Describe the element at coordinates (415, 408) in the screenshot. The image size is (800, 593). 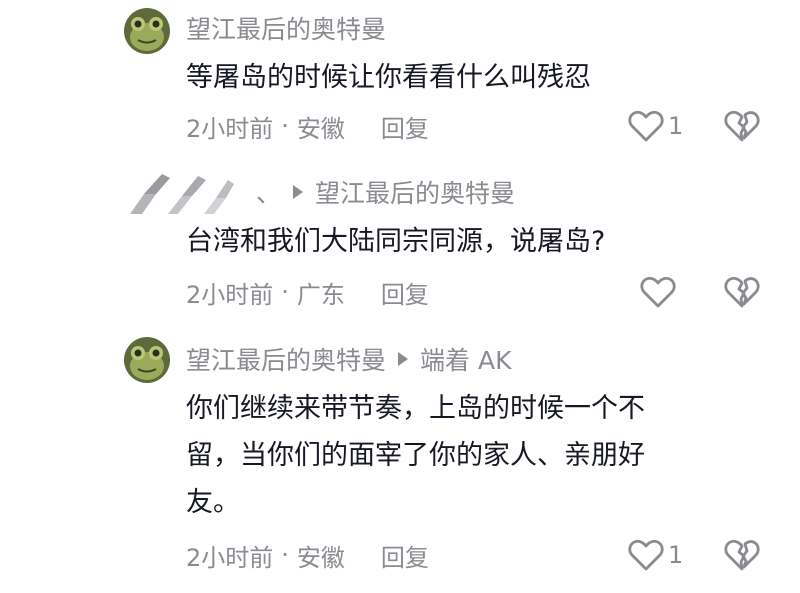
I see `comment-text-line: 你们继续来带节奏，上岛的时候一个不` at that location.